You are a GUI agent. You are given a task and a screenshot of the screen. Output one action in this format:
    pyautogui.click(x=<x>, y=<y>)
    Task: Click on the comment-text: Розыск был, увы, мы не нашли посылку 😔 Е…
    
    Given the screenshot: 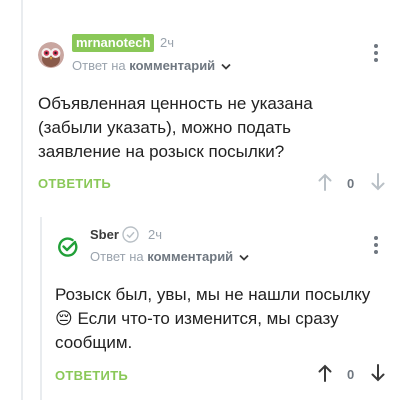 What is the action you would take?
    pyautogui.click(x=213, y=318)
    